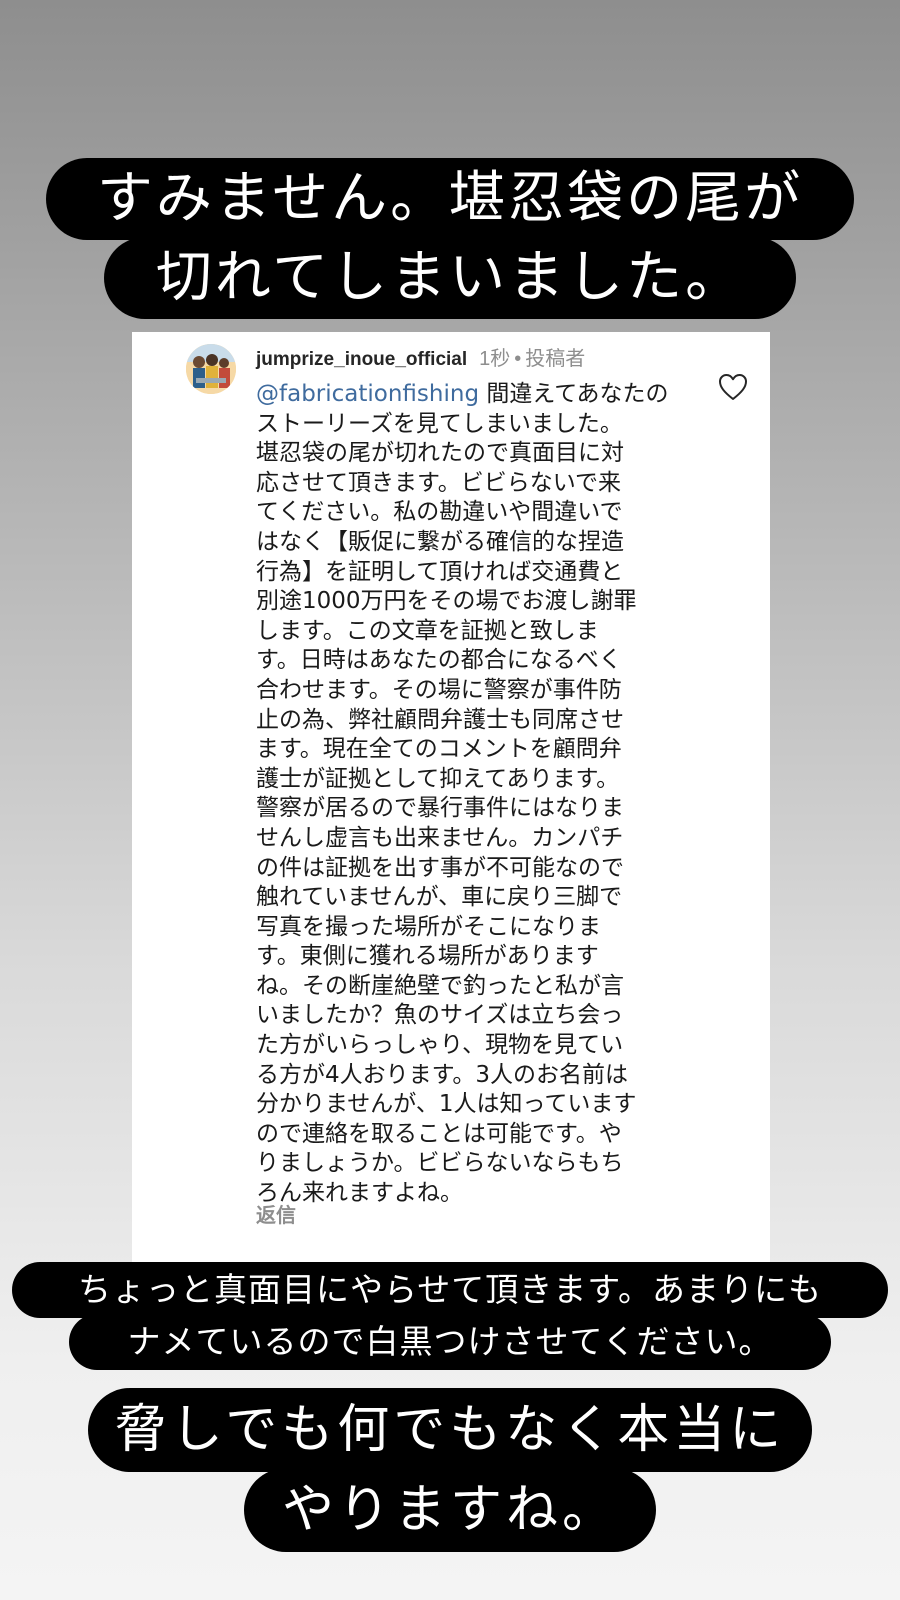  What do you see at coordinates (276, 1215) in the screenshot?
I see `reply-button: 返信` at bounding box center [276, 1215].